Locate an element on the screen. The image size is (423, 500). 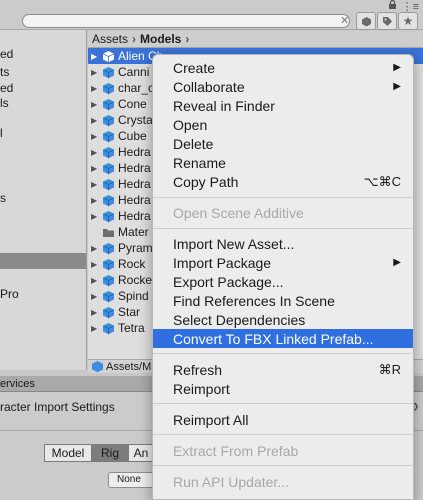
menu-item-label: Reimport is located at coordinates (201, 388).